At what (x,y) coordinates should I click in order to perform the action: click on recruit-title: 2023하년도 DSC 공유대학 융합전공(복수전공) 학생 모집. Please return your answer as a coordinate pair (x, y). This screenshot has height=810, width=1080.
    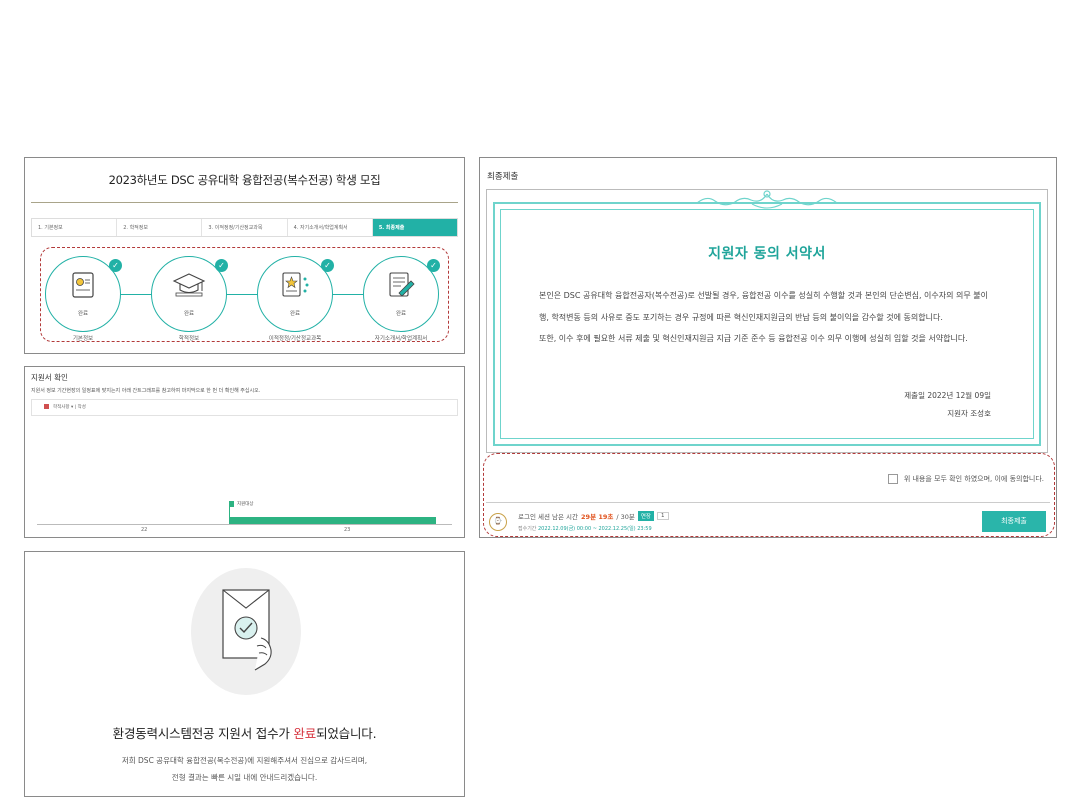
    Looking at the image, I should click on (244, 180).